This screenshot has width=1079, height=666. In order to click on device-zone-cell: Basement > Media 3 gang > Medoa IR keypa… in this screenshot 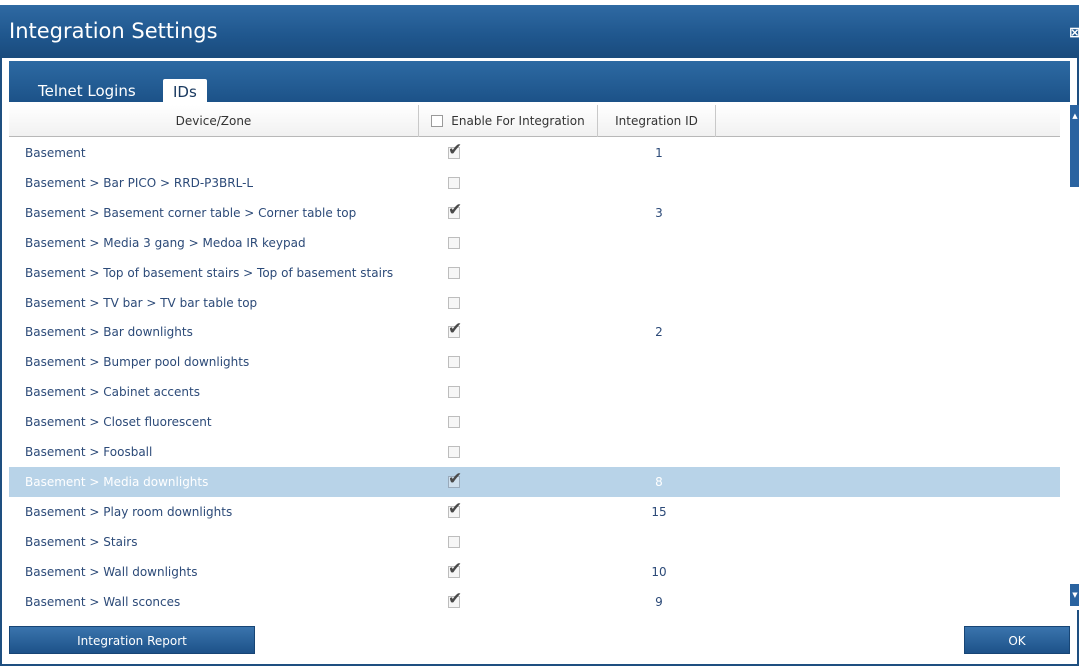, I will do `click(165, 242)`.